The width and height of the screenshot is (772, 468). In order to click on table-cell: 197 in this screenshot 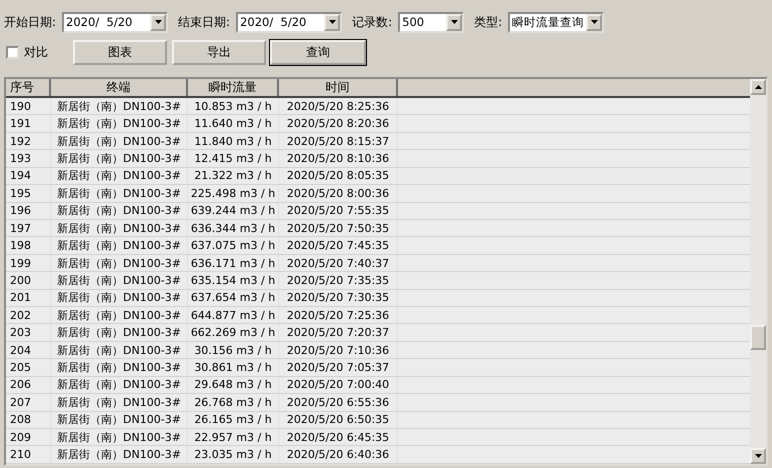, I will do `click(28, 228)`.